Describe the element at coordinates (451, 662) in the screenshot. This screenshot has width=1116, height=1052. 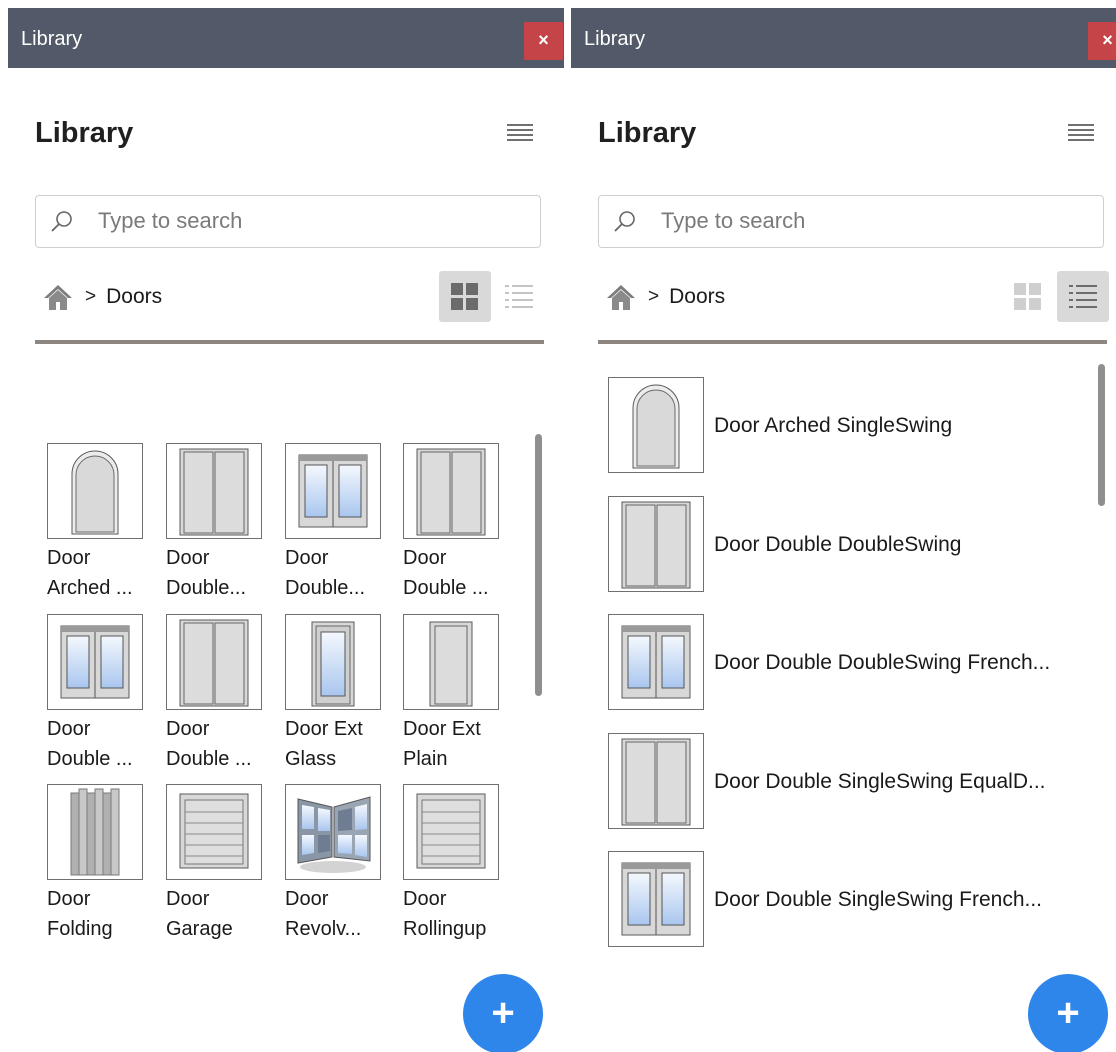
I see `door-ext-plain-icon` at that location.